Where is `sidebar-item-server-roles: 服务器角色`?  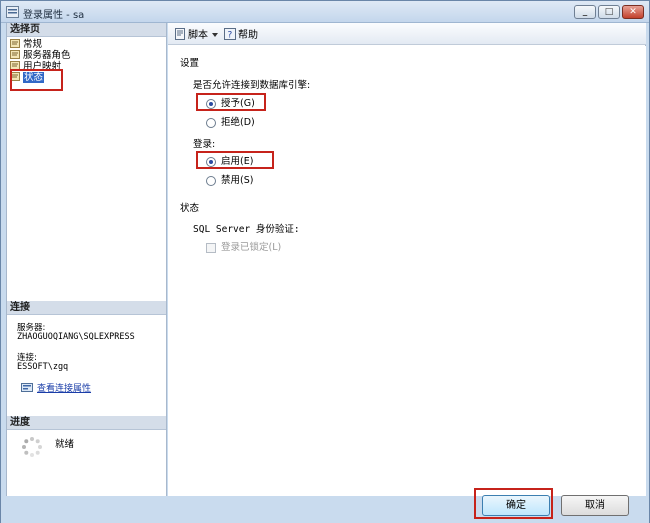
sidebar-item-server-roles: 服务器角色 is located at coordinates (40, 55).